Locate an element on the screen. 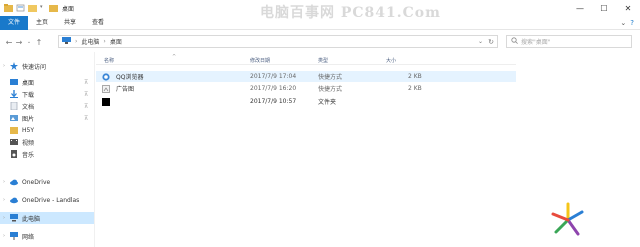 This screenshot has height=247, width=640. sidebar-item-label: OneDrive is located at coordinates (36, 182).